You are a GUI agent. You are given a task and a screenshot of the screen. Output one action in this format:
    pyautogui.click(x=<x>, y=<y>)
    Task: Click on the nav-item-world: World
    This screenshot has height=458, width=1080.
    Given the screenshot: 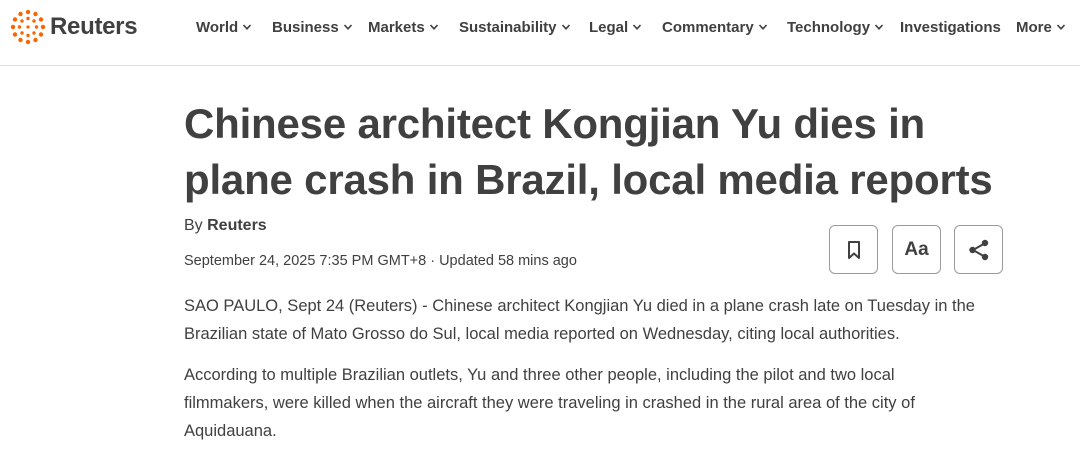 What is the action you would take?
    pyautogui.click(x=224, y=27)
    